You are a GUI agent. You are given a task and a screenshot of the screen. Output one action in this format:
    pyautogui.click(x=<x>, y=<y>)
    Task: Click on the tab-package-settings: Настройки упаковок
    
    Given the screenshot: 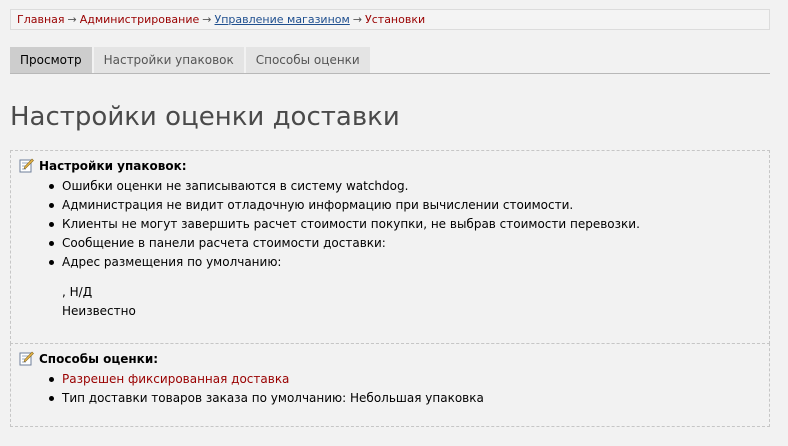 What is the action you would take?
    pyautogui.click(x=168, y=60)
    